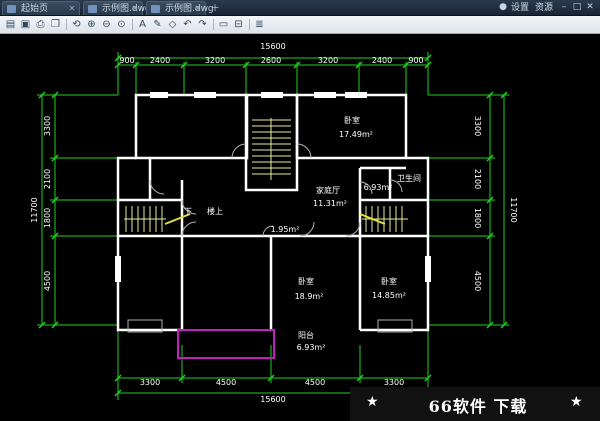 This screenshot has width=600, height=421. I want to click on dim-right-1: 2100, so click(477, 179).